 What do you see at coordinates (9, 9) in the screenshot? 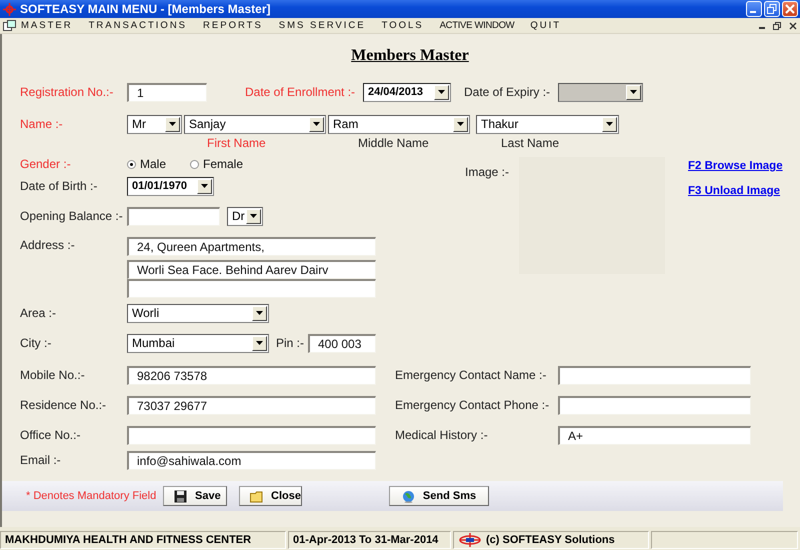
I see `app-logo-icon` at bounding box center [9, 9].